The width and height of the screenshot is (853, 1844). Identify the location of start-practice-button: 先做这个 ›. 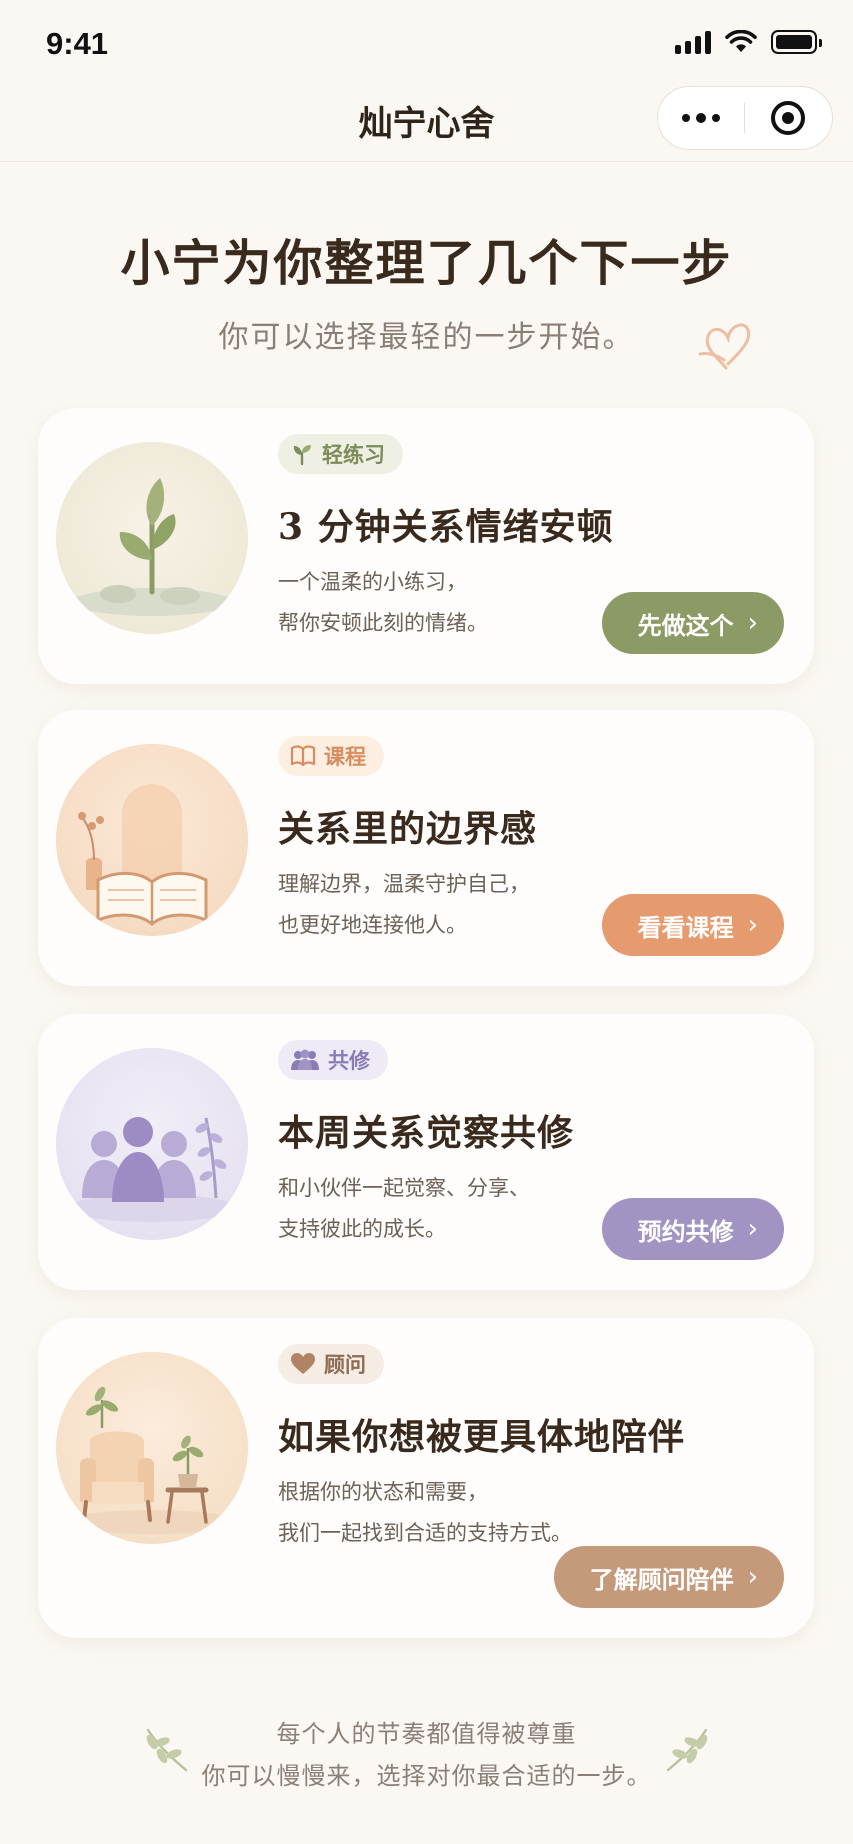
(692, 623).